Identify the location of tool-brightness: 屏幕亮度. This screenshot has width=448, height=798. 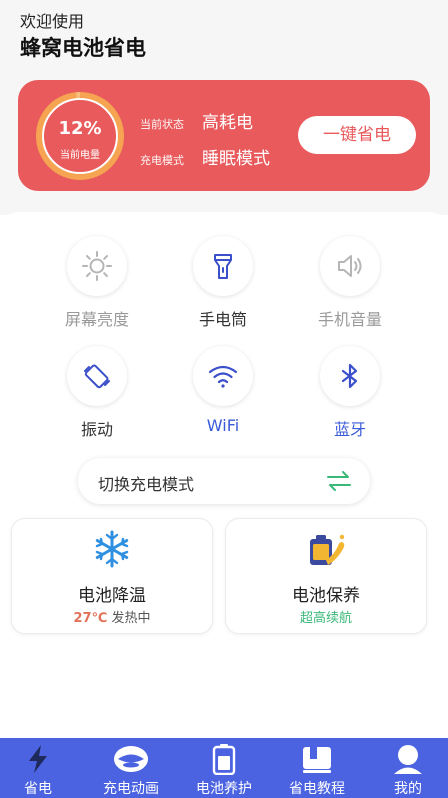
(97, 283).